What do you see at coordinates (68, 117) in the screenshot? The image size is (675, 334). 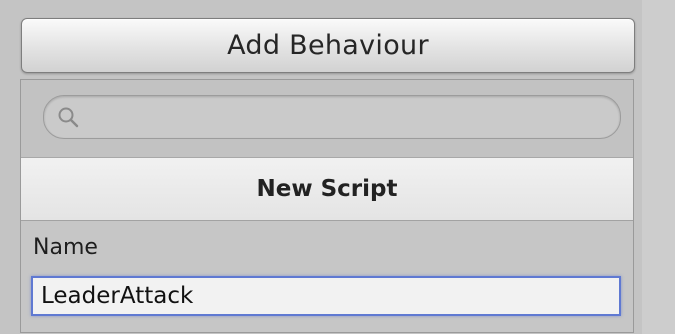 I see `search-icon` at bounding box center [68, 117].